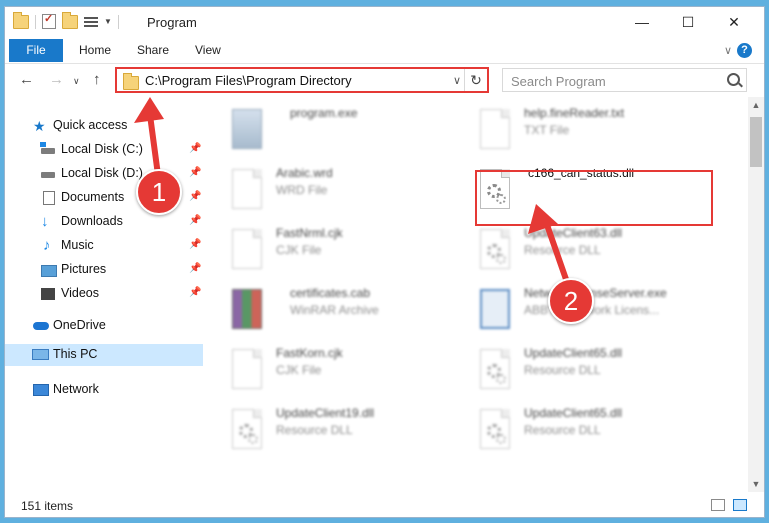 The height and width of the screenshot is (523, 769). I want to click on file-item: FastNrml.cjk CJK File, so click(324, 251).